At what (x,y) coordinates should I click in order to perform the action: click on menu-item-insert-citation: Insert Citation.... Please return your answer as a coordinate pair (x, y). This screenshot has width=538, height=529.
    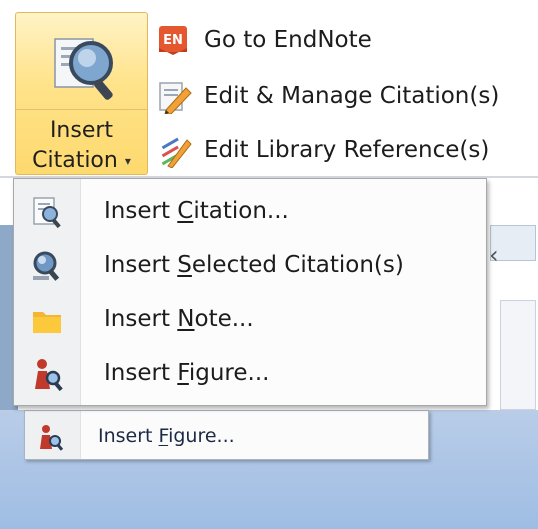
    Looking at the image, I should click on (250, 211).